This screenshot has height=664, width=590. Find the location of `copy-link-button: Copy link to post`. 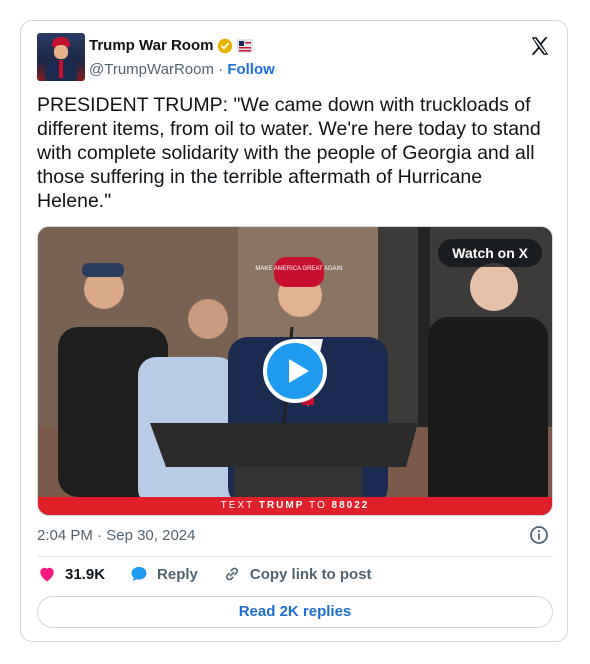

copy-link-button: Copy link to post is located at coordinates (297, 574).